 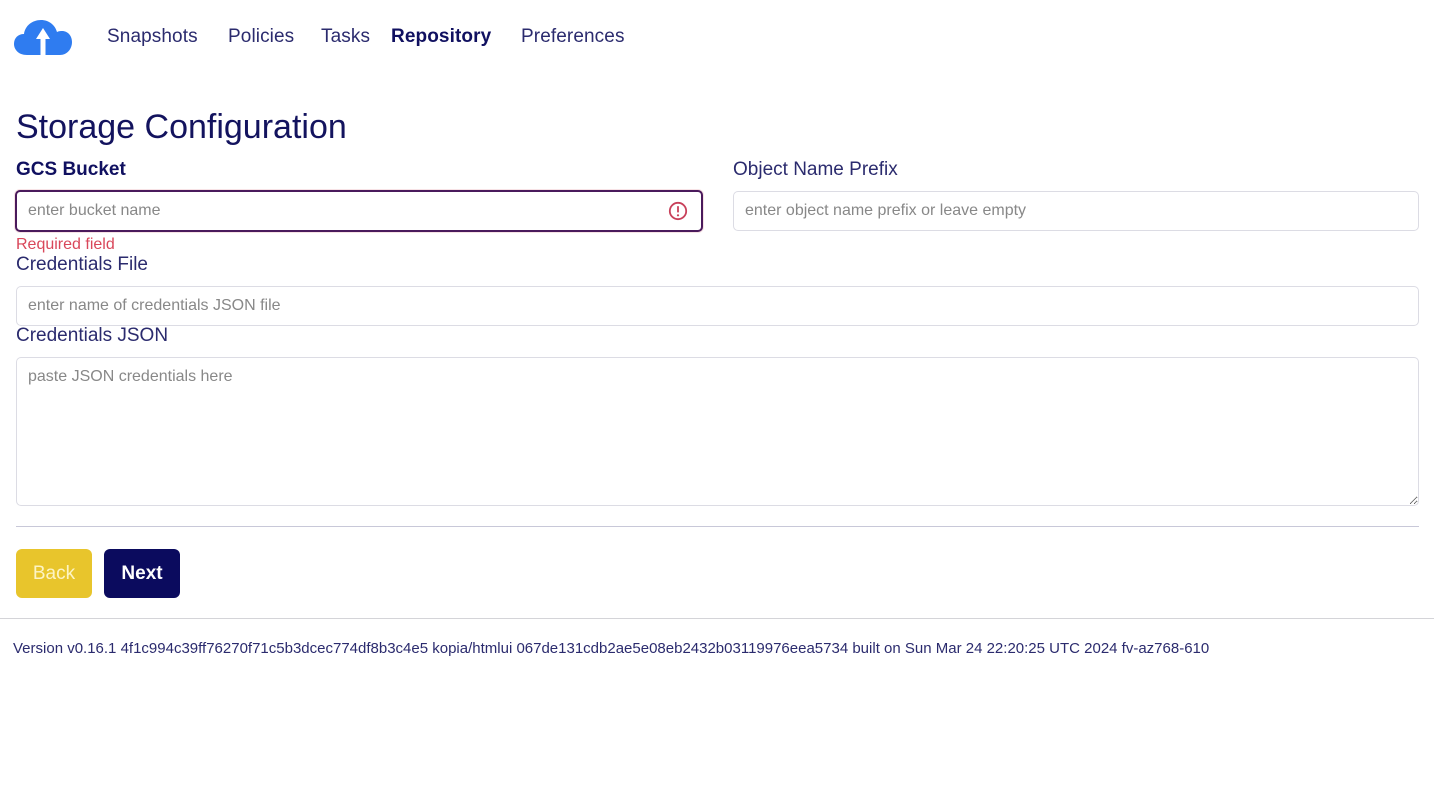 What do you see at coordinates (678, 211) in the screenshot?
I see `exclamation-circle-icon` at bounding box center [678, 211].